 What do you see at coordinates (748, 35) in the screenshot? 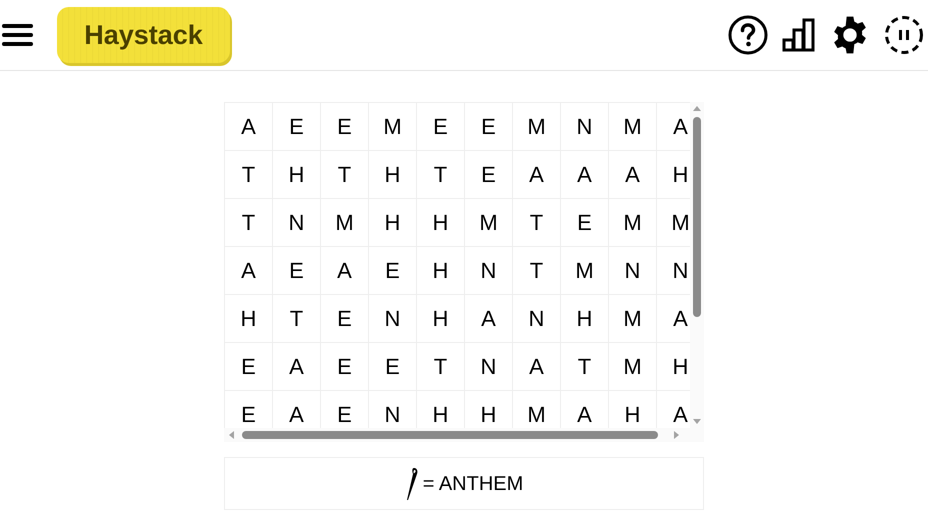
I see `help-icon` at bounding box center [748, 35].